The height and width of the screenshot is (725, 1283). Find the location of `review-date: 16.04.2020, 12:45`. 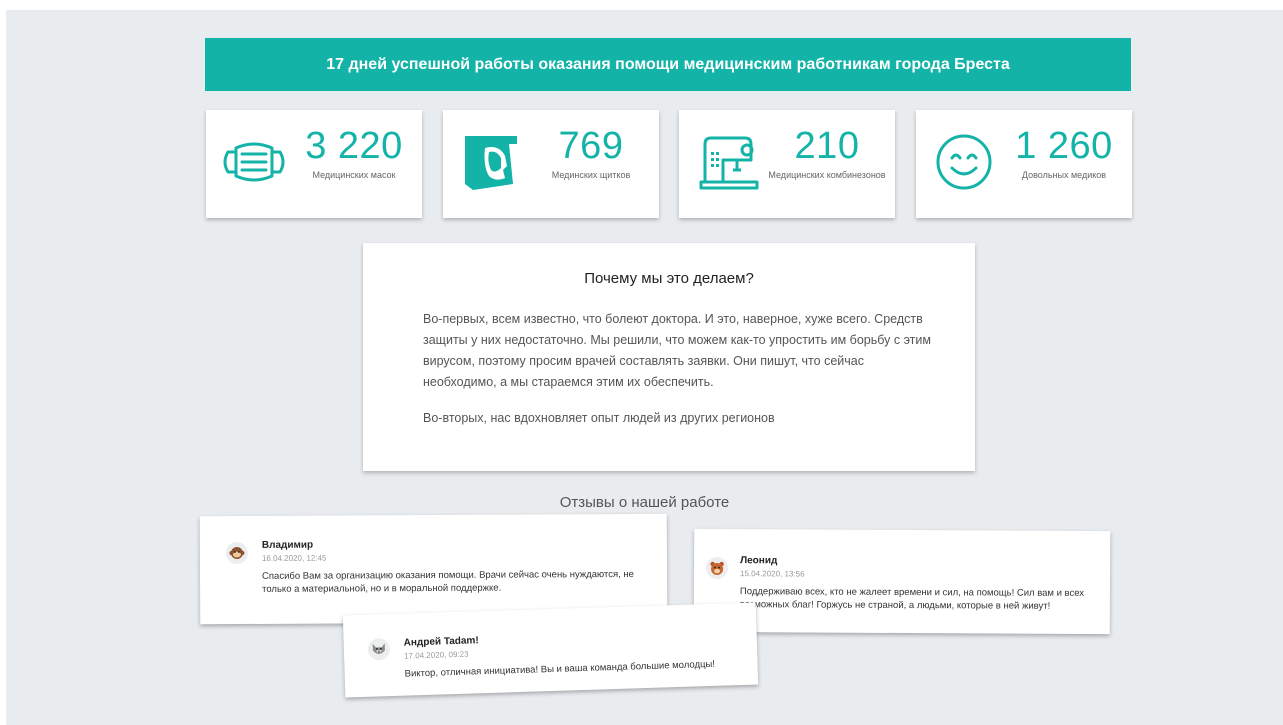

review-date: 16.04.2020, 12:45 is located at coordinates (294, 558).